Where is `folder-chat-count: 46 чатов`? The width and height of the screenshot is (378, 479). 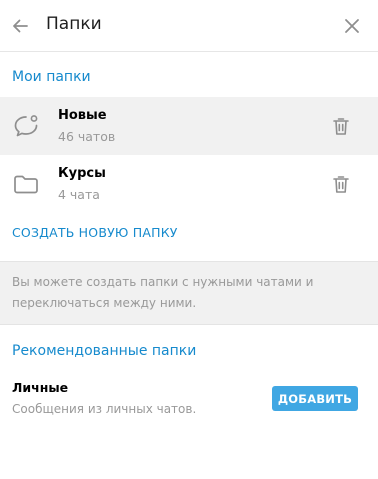 folder-chat-count: 46 чатов is located at coordinates (87, 136).